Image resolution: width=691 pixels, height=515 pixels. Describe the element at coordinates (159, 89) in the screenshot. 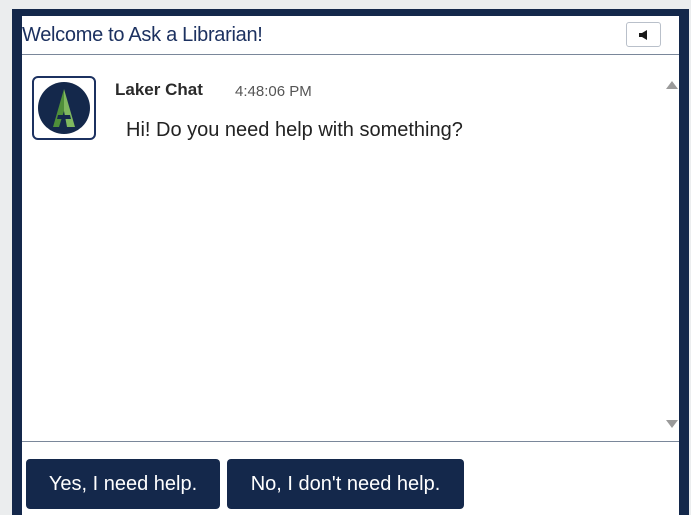

I see `message-sender: Laker Chat` at that location.